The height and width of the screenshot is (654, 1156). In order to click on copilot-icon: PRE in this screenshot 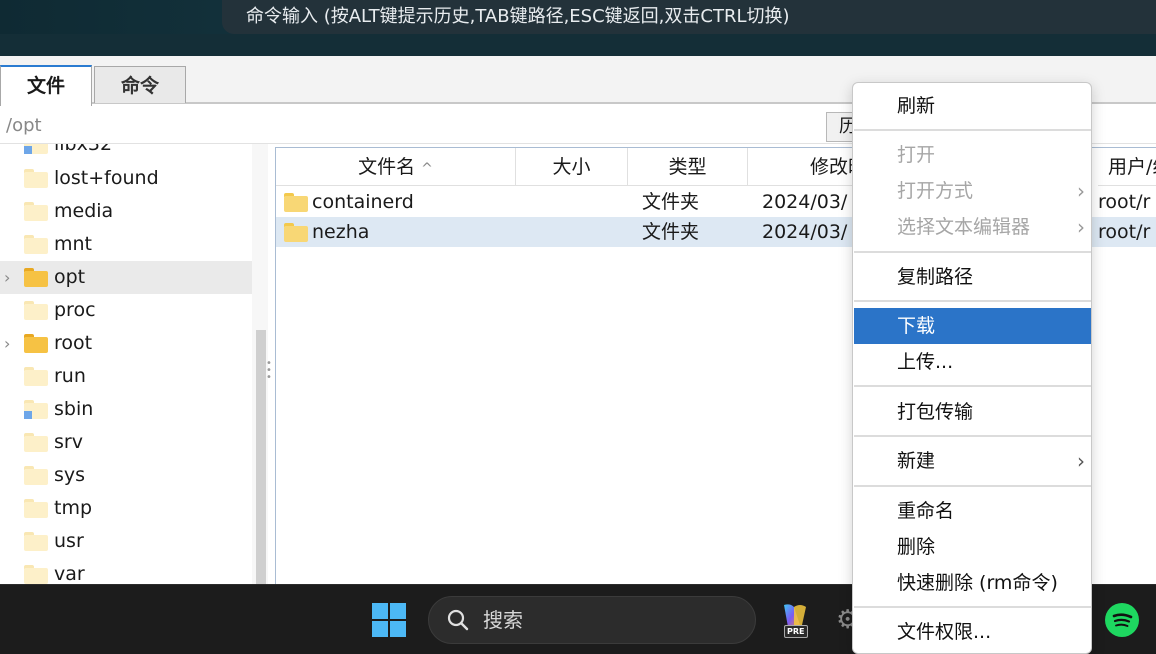, I will do `click(794, 619)`.